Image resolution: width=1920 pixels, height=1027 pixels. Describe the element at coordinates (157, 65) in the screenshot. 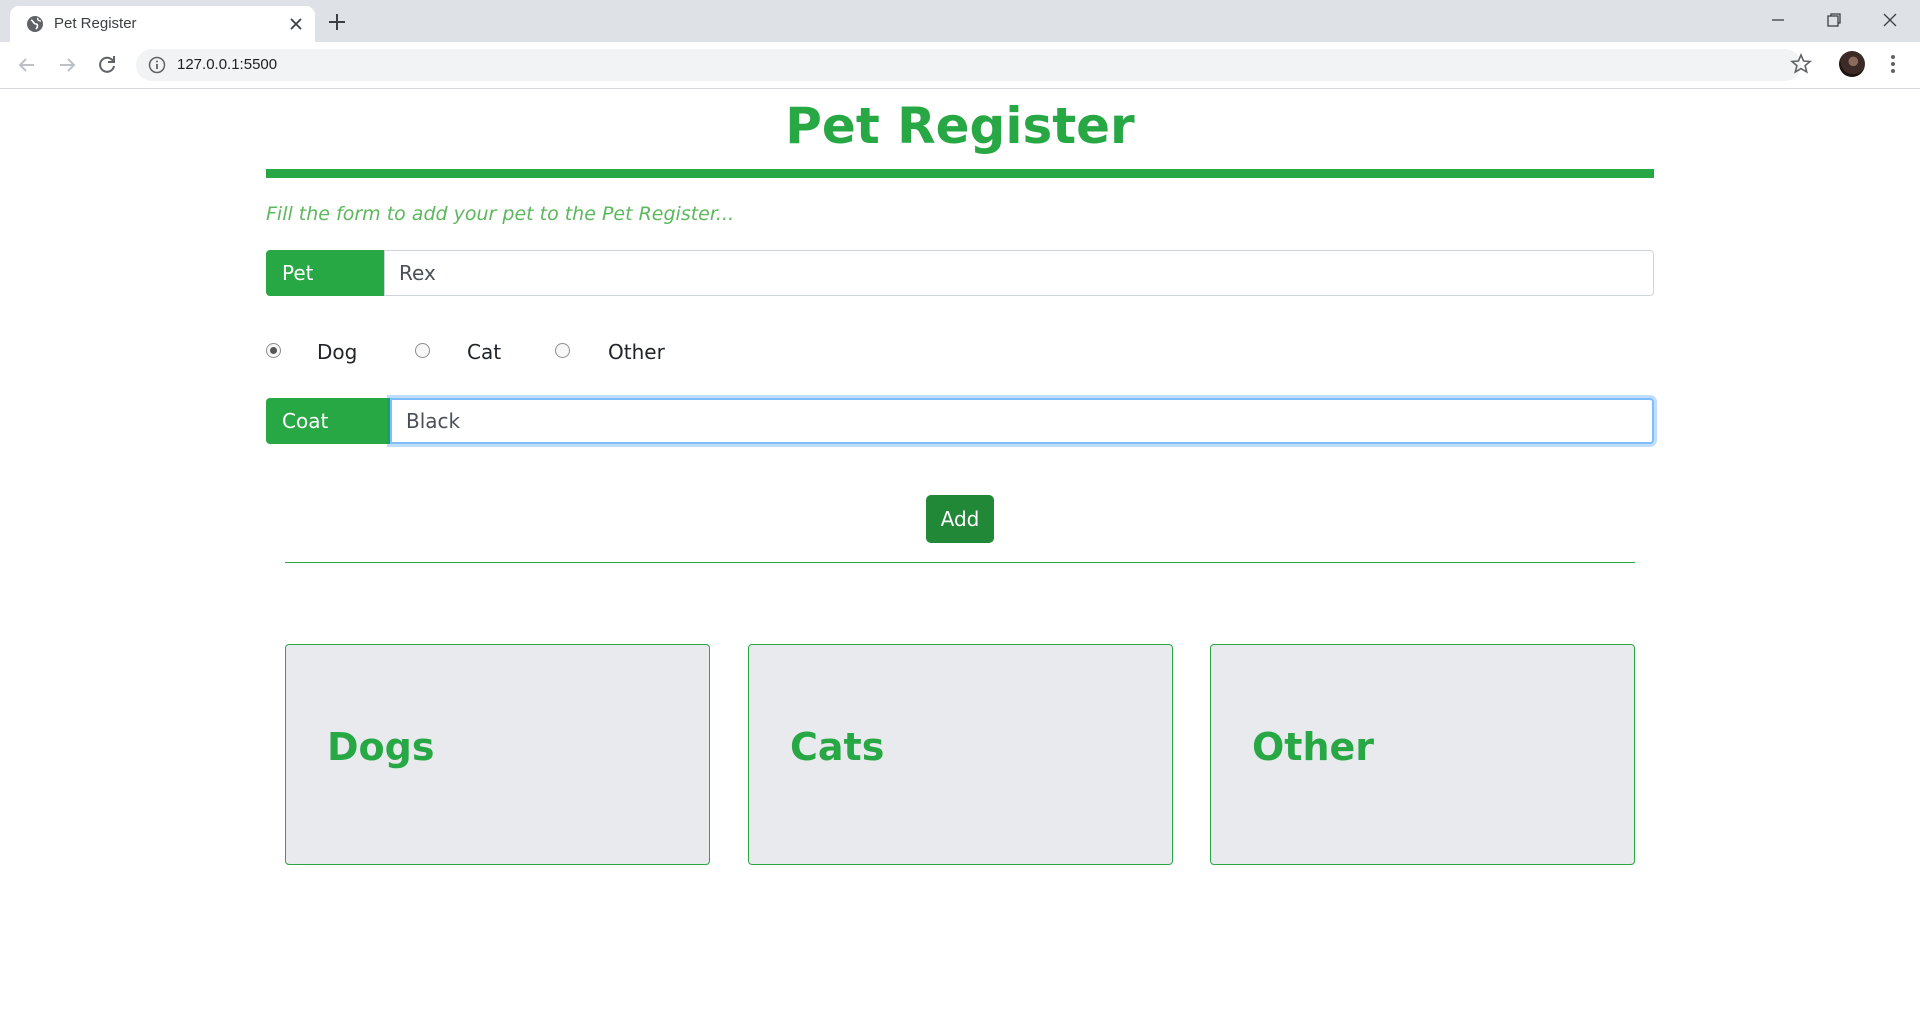

I see `info-icon` at that location.